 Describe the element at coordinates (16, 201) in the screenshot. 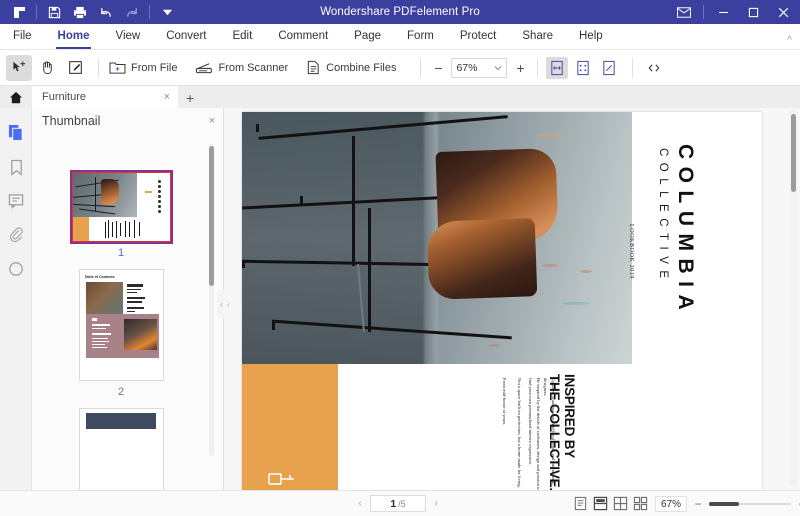

I see `comment-panel-icon` at that location.